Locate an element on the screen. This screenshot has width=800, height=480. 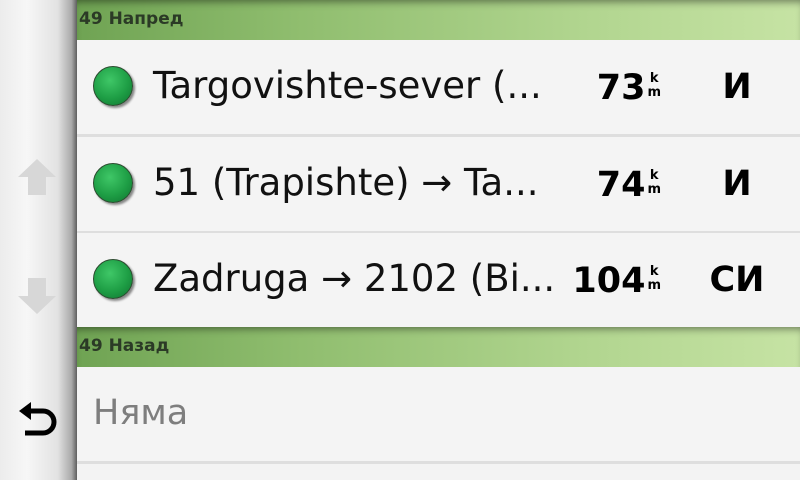
scroll-up-button is located at coordinates (37, 178).